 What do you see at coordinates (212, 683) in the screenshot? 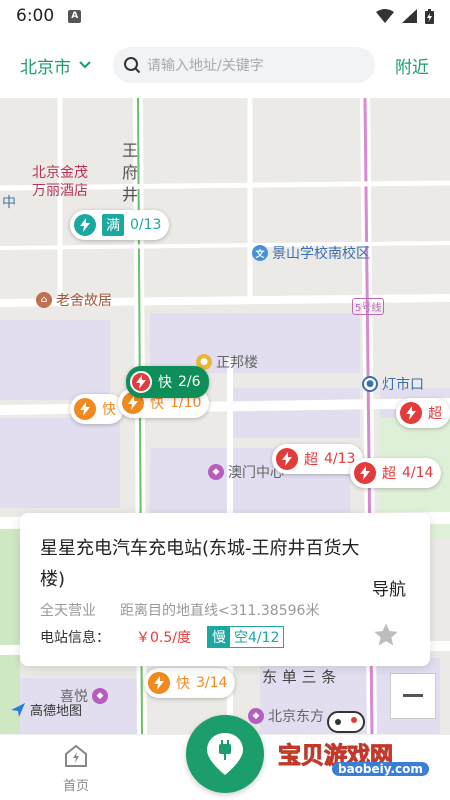
I see `charger-count: 3/14` at bounding box center [212, 683].